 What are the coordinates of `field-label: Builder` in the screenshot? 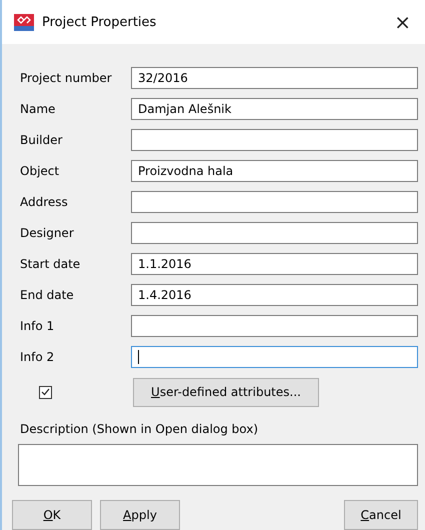 It's located at (41, 139).